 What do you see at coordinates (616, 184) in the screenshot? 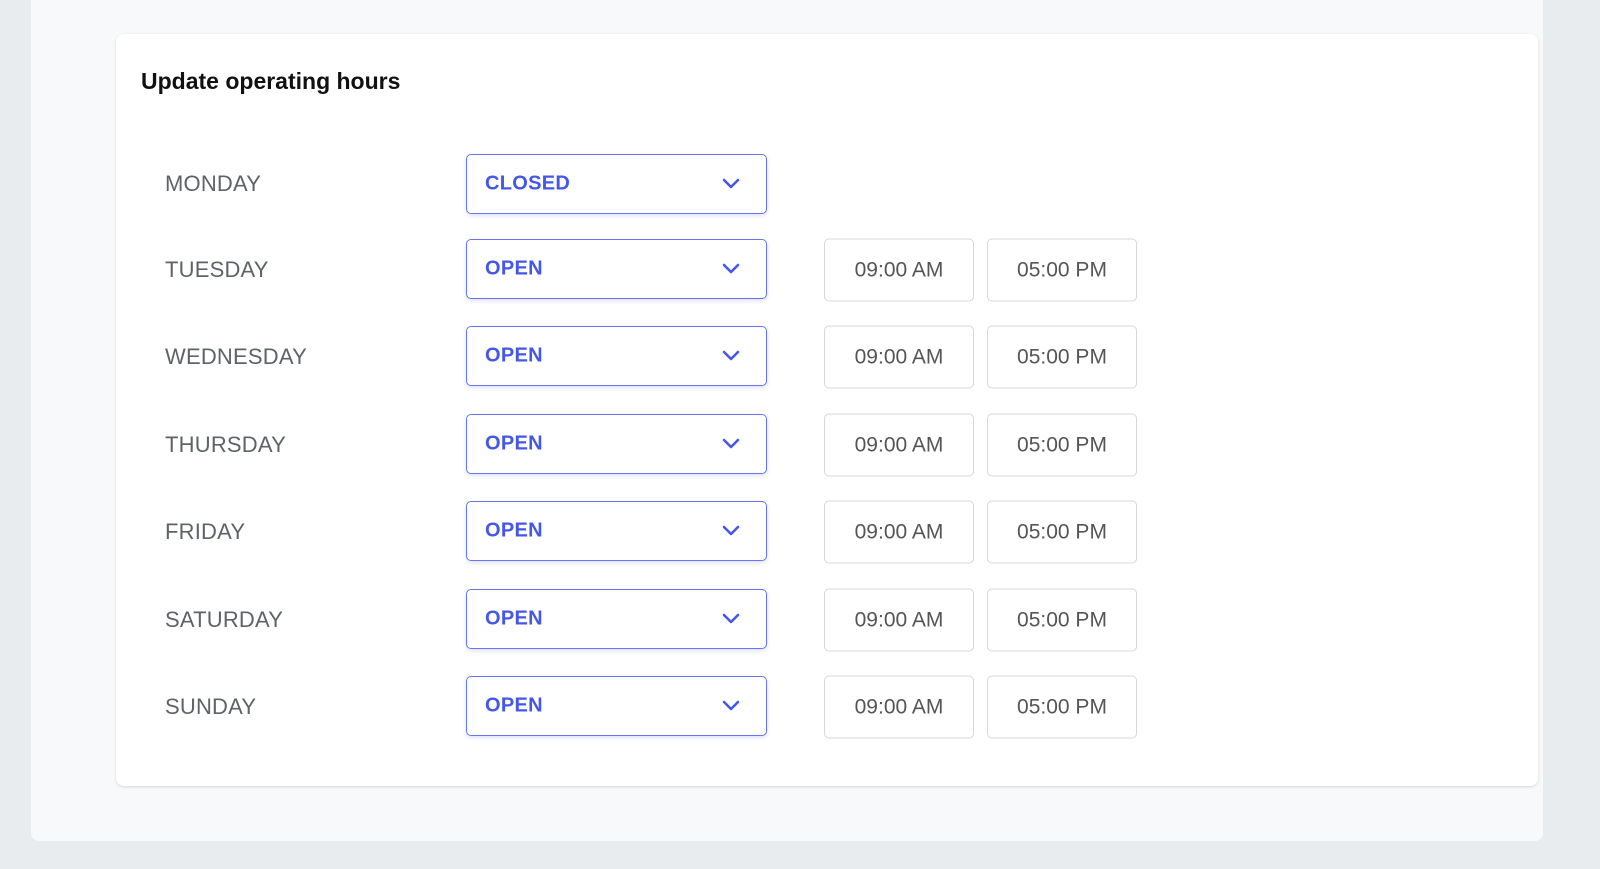
I see `status-select: CLOSED` at bounding box center [616, 184].